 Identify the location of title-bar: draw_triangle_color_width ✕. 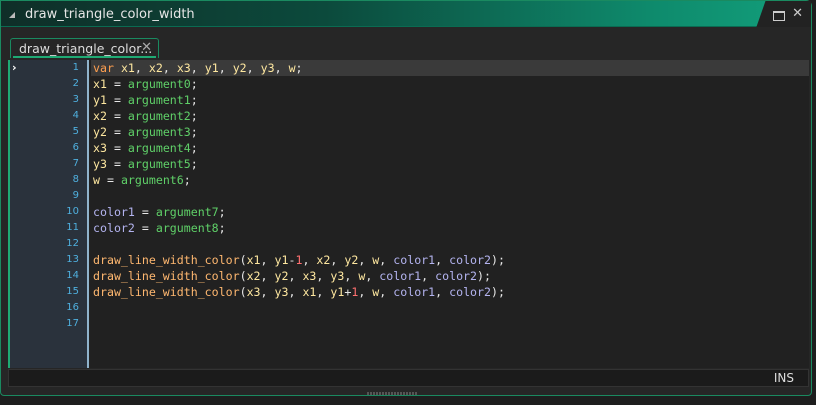
(406, 14).